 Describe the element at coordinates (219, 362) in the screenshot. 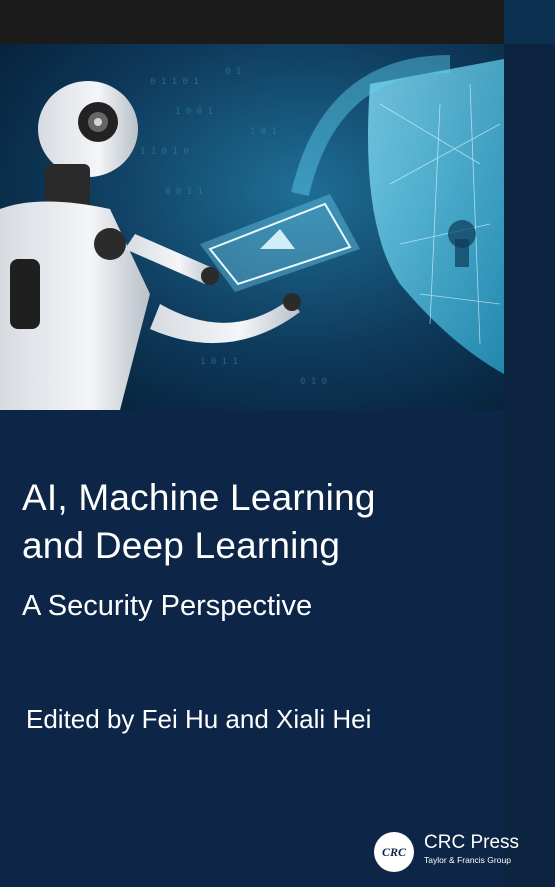

I see `svg-text: 1 0 1 1` at that location.